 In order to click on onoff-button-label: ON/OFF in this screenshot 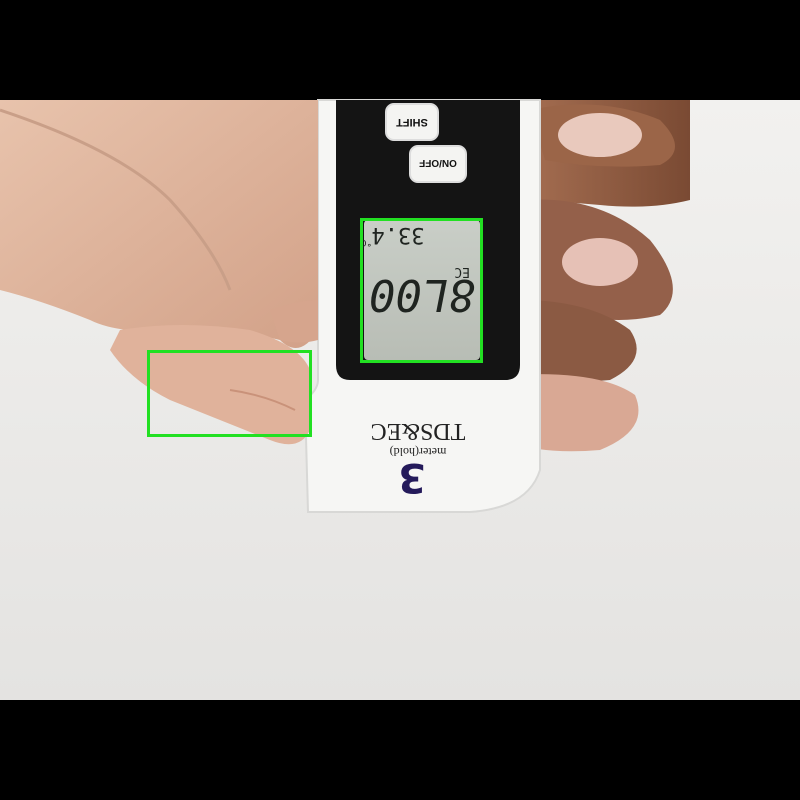, I will do `click(438, 162)`.